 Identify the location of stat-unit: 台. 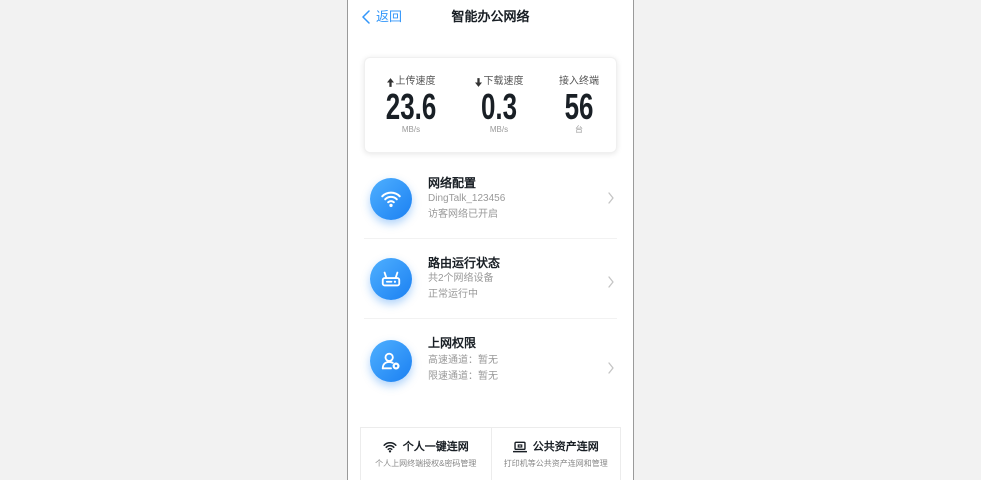
(579, 129).